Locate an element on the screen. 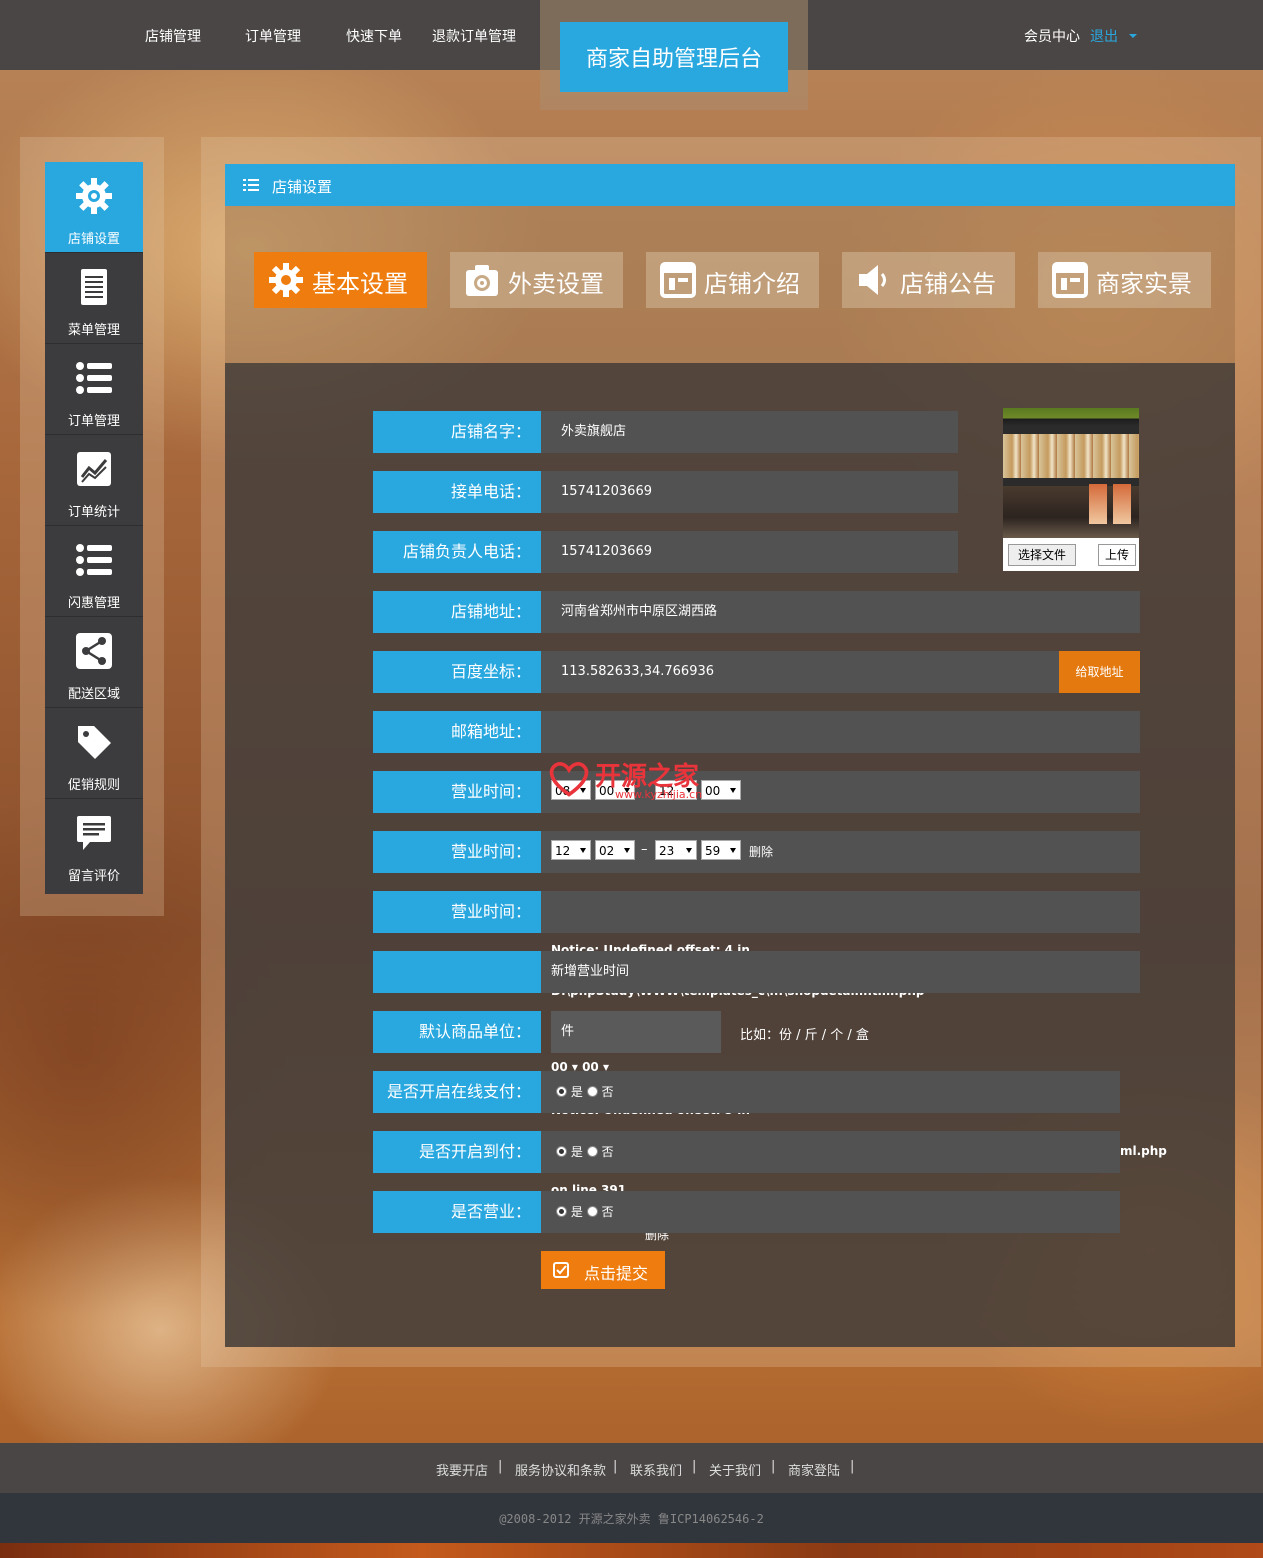 Image resolution: width=1263 pixels, height=1558 pixels. tab-label: 店铺公告 is located at coordinates (948, 284).